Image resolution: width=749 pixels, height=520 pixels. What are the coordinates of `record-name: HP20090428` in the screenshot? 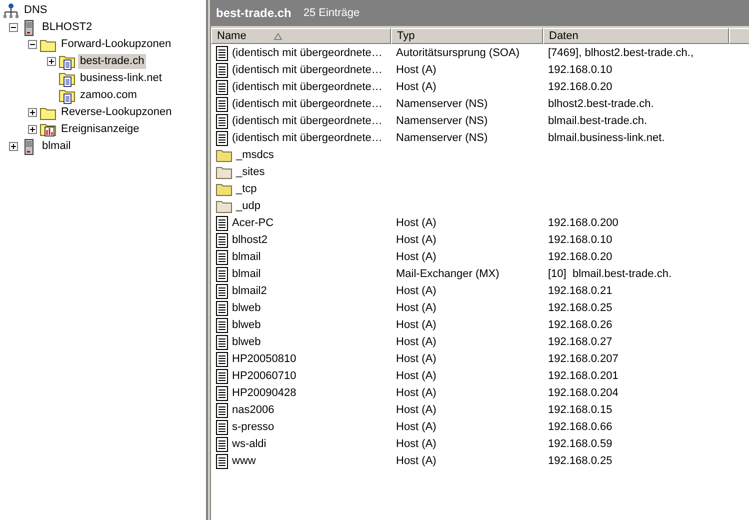 It's located at (264, 393).